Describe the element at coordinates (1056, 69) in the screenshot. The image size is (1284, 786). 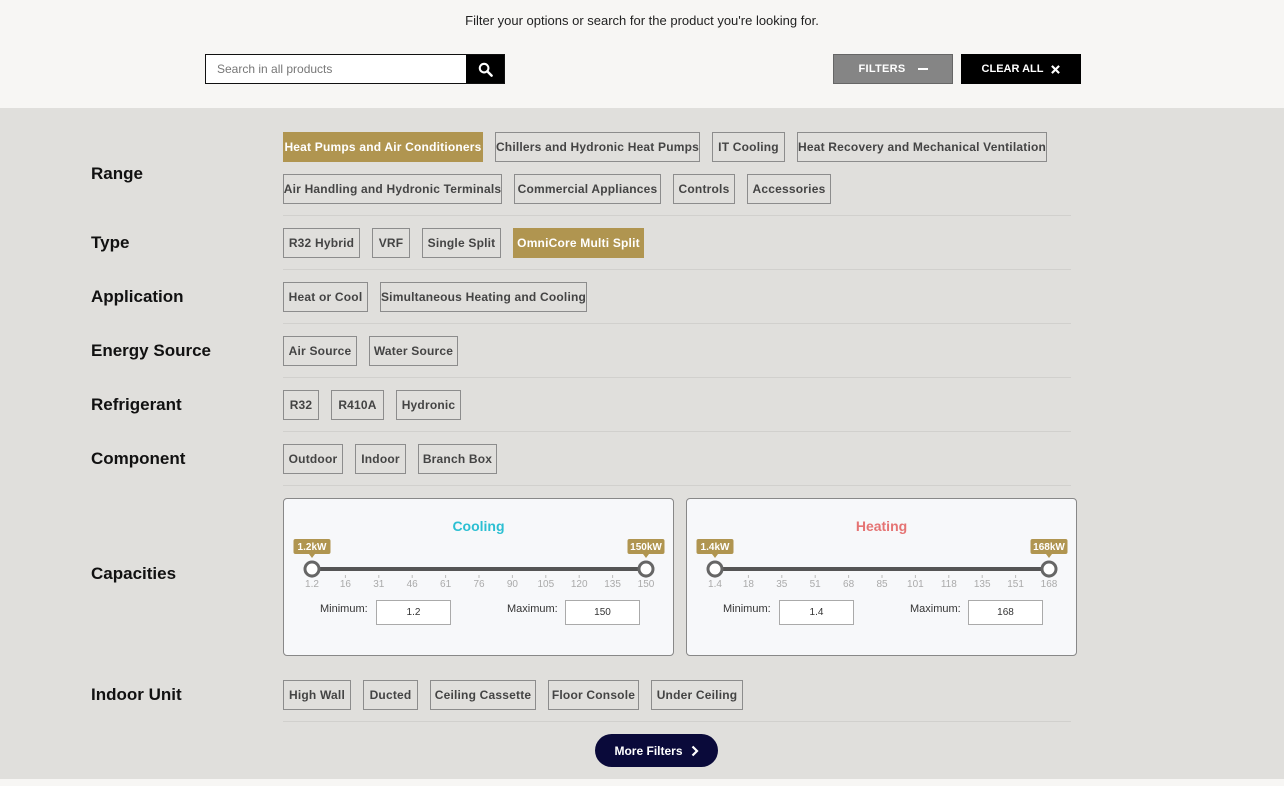
I see `close-icon` at that location.